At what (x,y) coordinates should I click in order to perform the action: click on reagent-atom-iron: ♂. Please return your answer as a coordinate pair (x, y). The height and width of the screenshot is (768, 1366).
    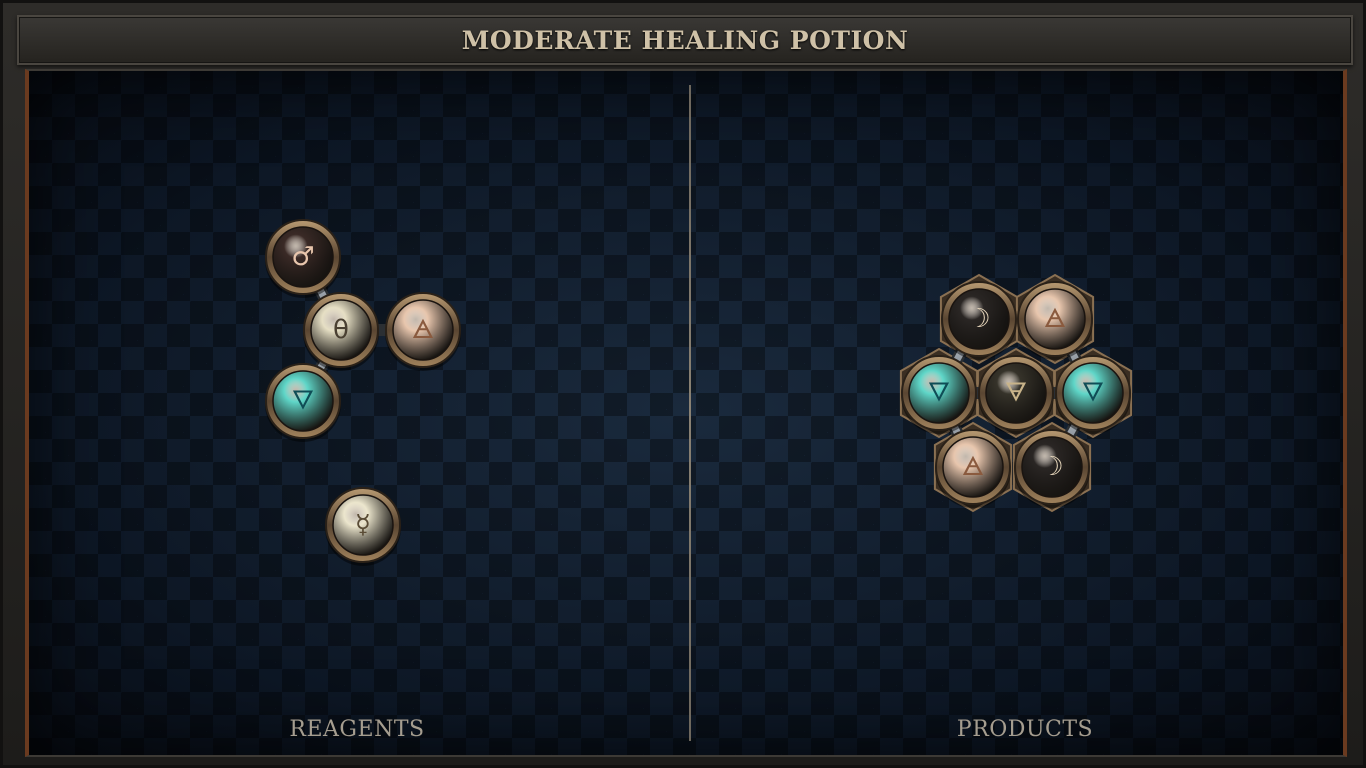
    Looking at the image, I should click on (303, 258).